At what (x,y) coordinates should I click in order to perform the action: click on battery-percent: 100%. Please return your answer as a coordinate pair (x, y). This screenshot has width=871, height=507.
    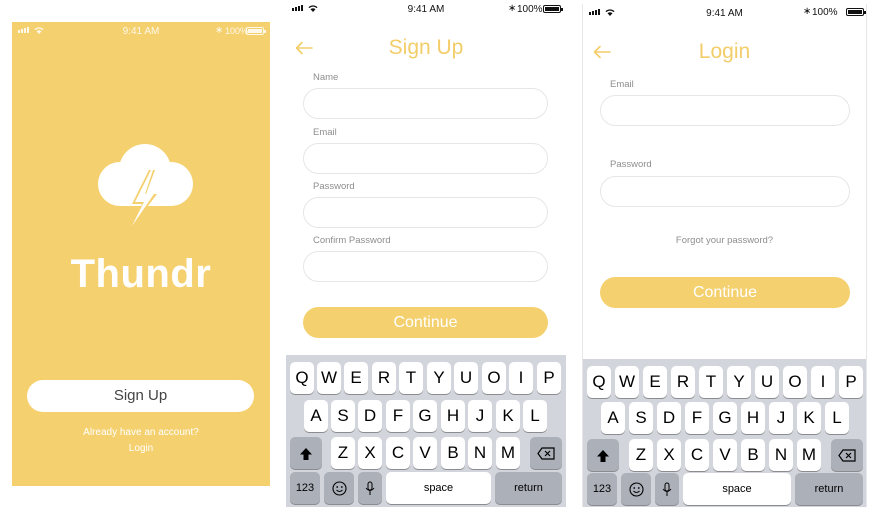
    Looking at the image, I should click on (825, 12).